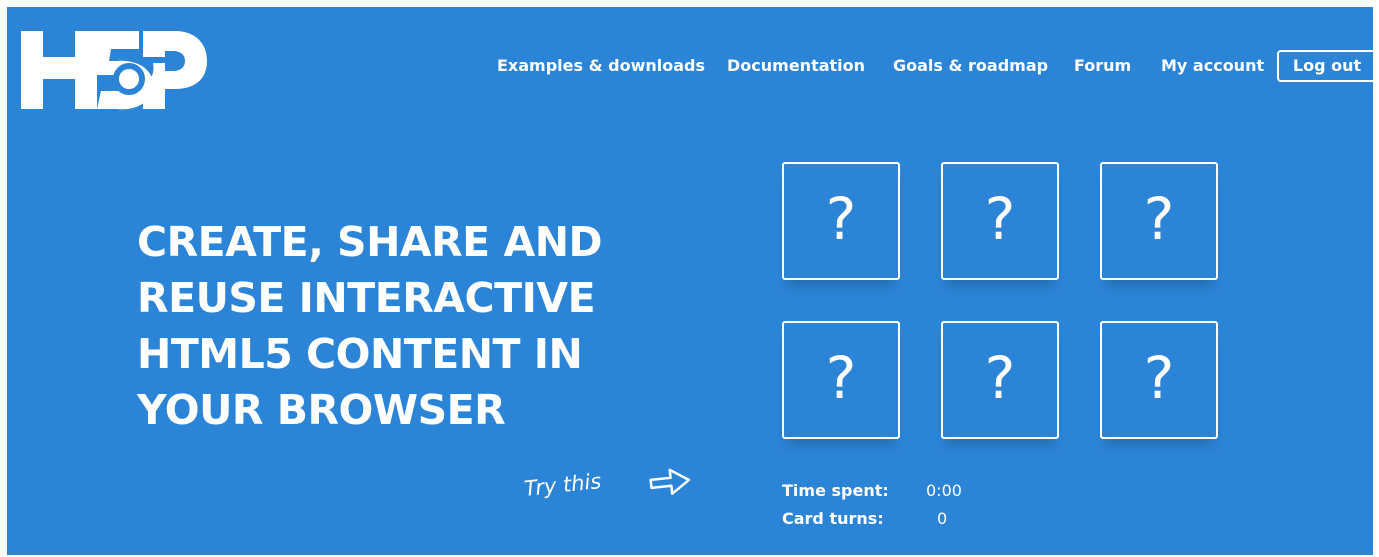 This screenshot has width=1379, height=557. Describe the element at coordinates (1325, 66) in the screenshot. I see `logout-button: Log out` at that location.